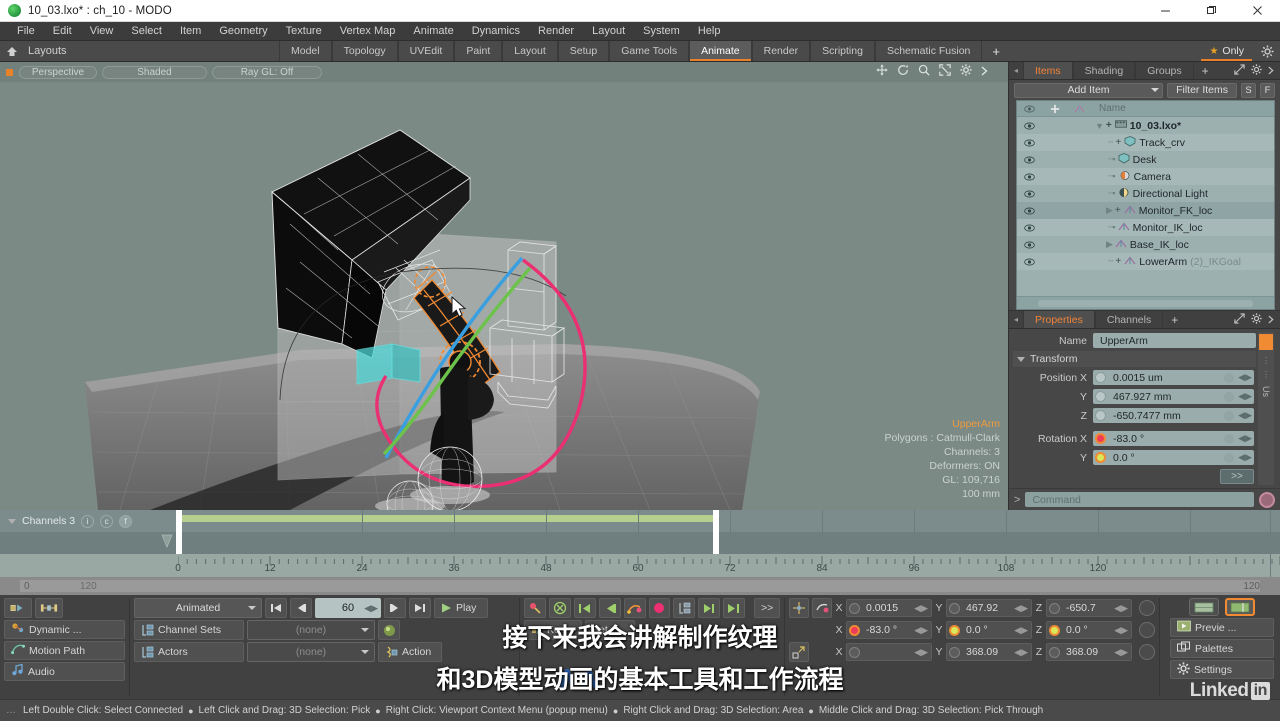 The width and height of the screenshot is (1280, 721). Describe the element at coordinates (1089, 608) in the screenshot. I see `pos-z-input: -650.7 ◀▶` at that location.